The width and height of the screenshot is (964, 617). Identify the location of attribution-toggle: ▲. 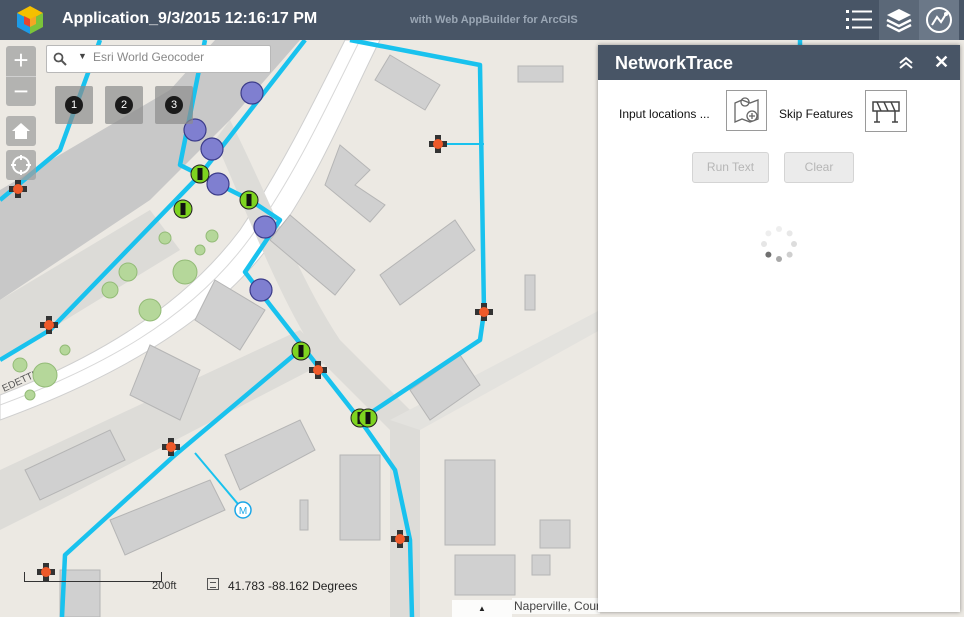
(482, 608).